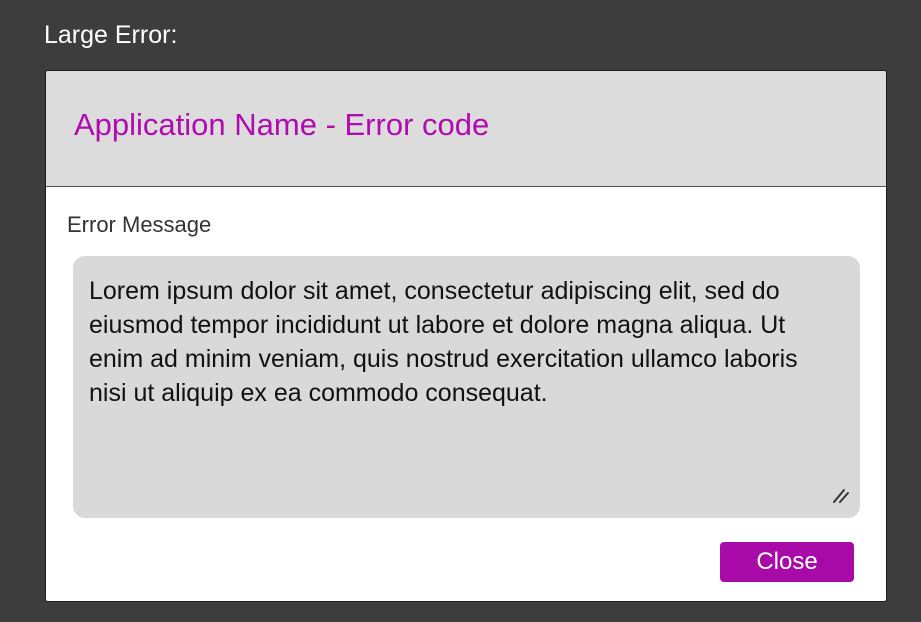 The width and height of the screenshot is (921, 622). What do you see at coordinates (840, 495) in the screenshot?
I see `resize-handle-icon` at bounding box center [840, 495].